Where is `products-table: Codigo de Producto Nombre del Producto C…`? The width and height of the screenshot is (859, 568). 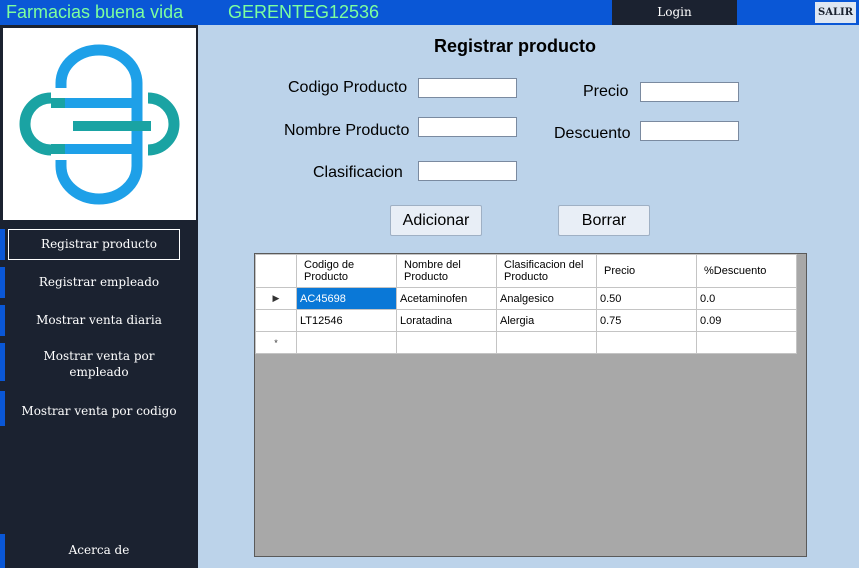
products-table: Codigo de Producto Nombre del Producto C… is located at coordinates (526, 304).